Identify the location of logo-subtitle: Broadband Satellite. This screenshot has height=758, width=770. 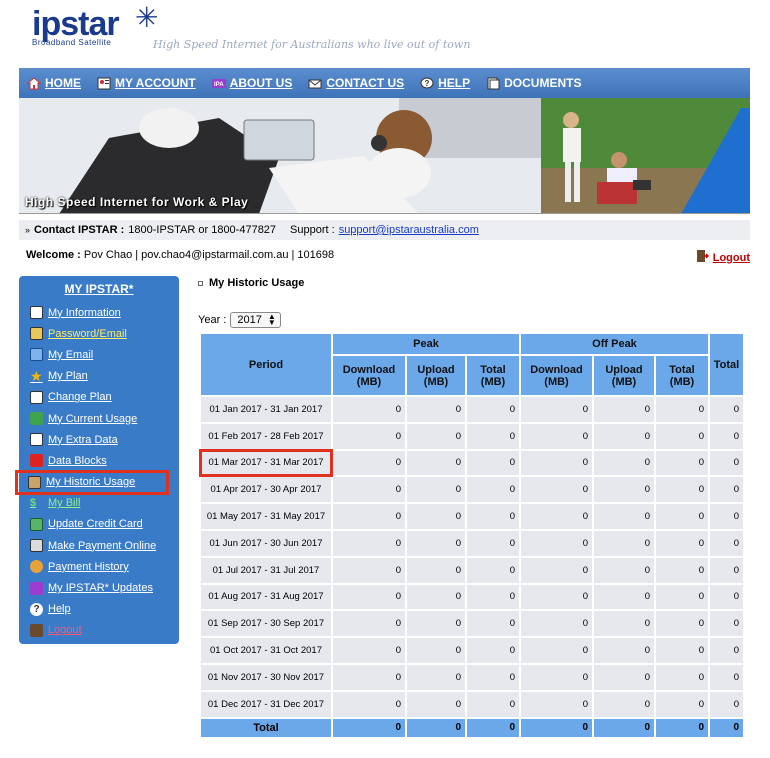
(72, 42).